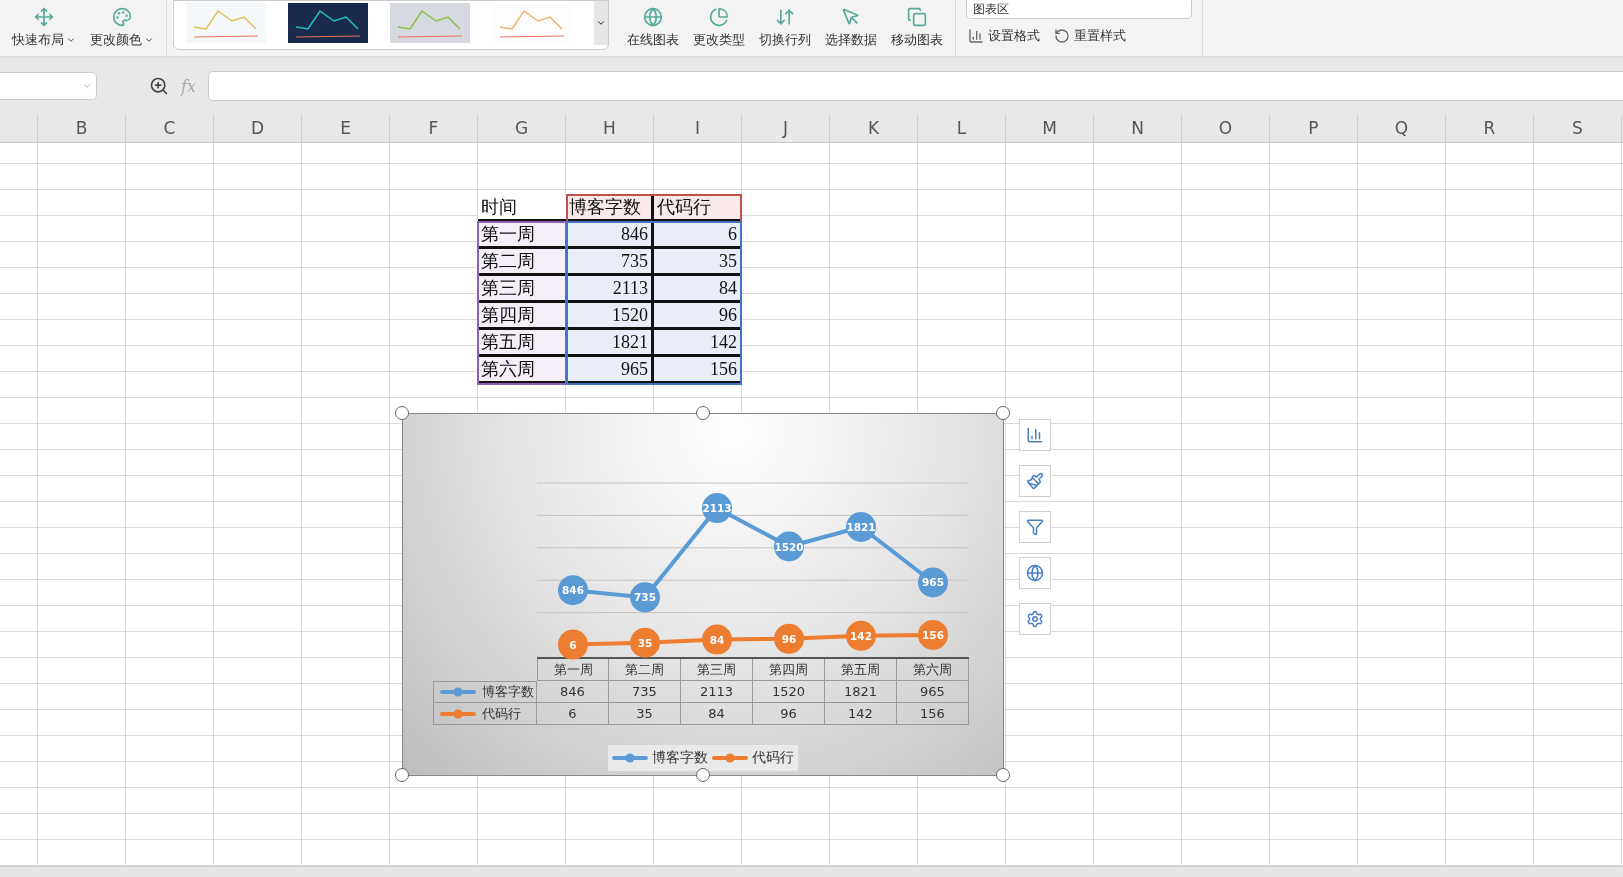 The height and width of the screenshot is (877, 1623). Describe the element at coordinates (522, 128) in the screenshot. I see `column-header: G` at that location.